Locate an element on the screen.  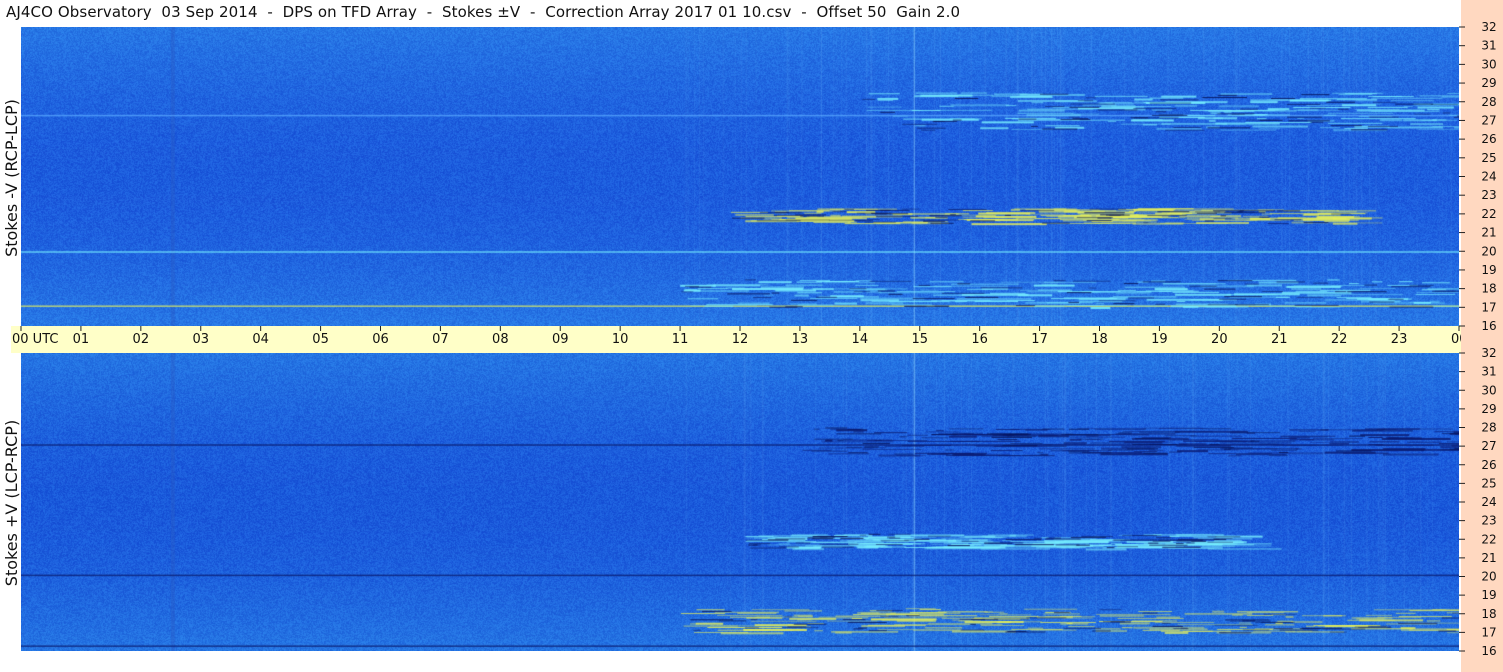
time-label: 04 is located at coordinates (260, 339).